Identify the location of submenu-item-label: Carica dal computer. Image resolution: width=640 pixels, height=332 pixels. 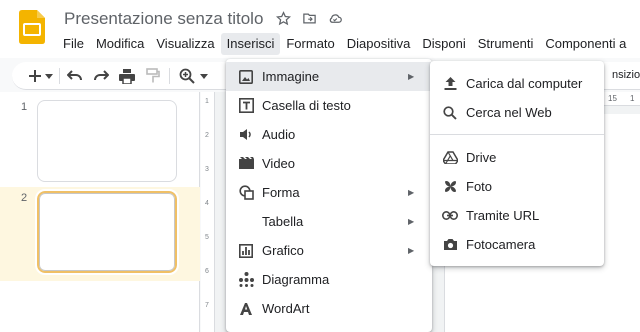
(524, 83).